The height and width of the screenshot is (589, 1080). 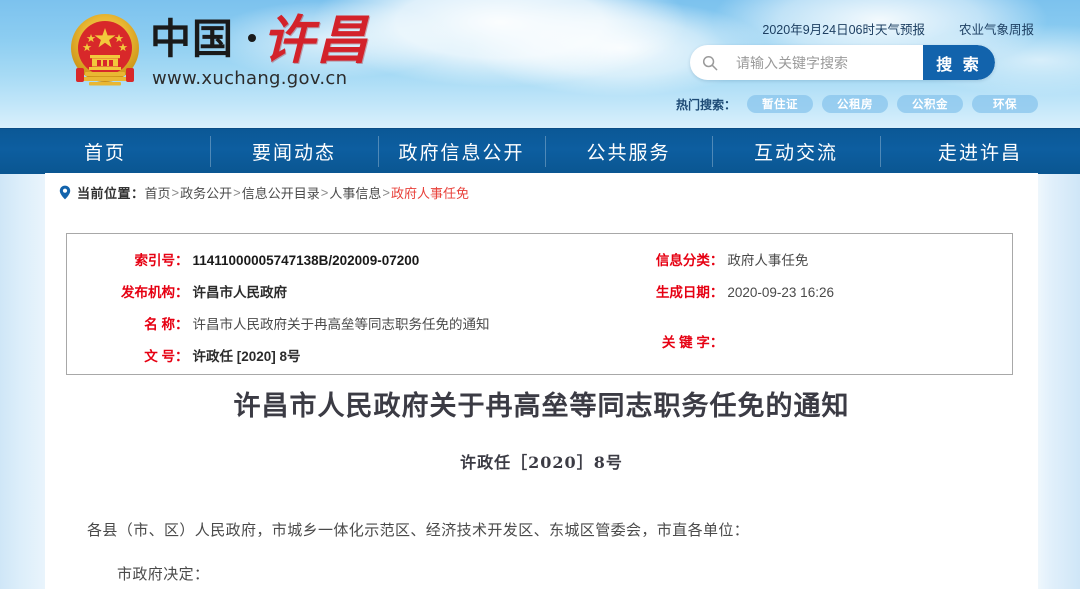 I want to click on hot-tag-3: 环保, so click(x=1005, y=104).